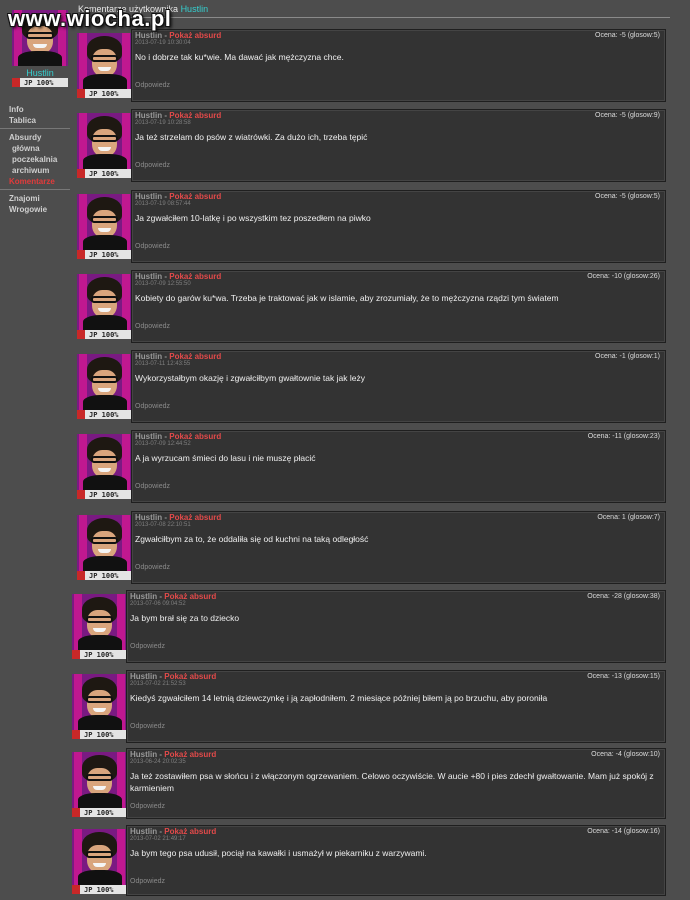 Image resolution: width=690 pixels, height=900 pixels. I want to click on header-username-link: Hustlin, so click(195, 9).